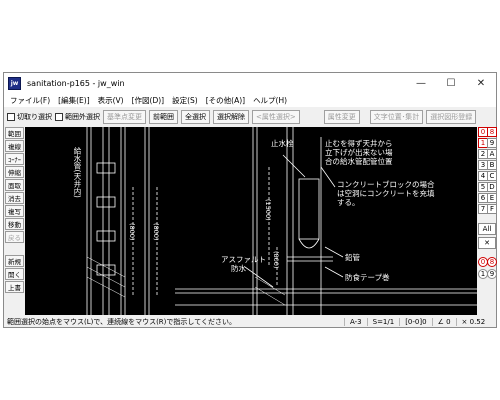  Describe the element at coordinates (156, 232) in the screenshot. I see `dim-800-right: (800)` at that location.